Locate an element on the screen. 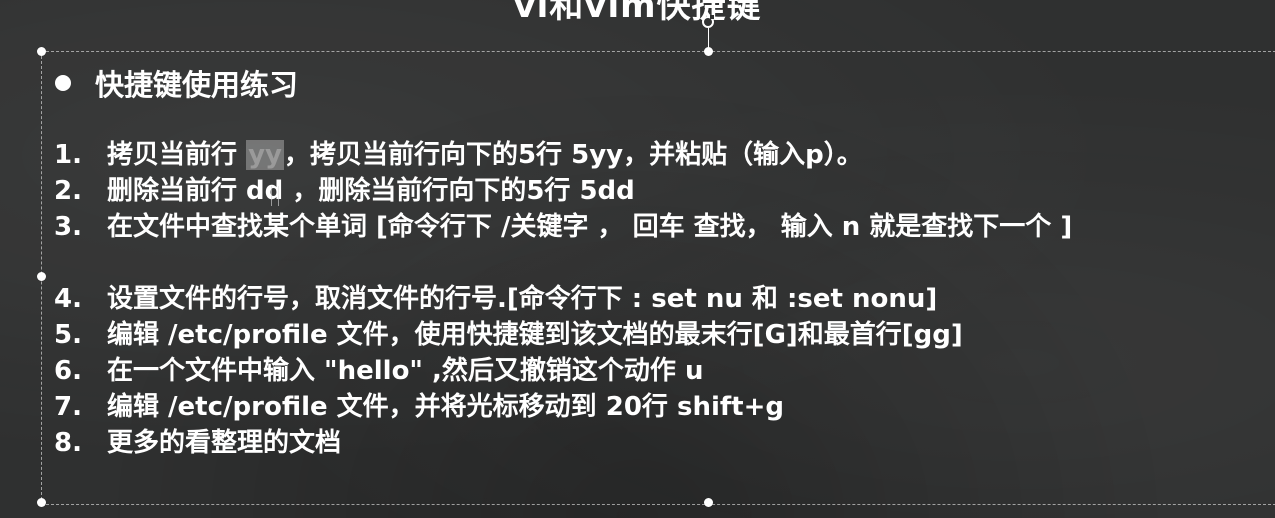 This screenshot has height=518, width=1275. list-item-number: 7. is located at coordinates (68, 407).